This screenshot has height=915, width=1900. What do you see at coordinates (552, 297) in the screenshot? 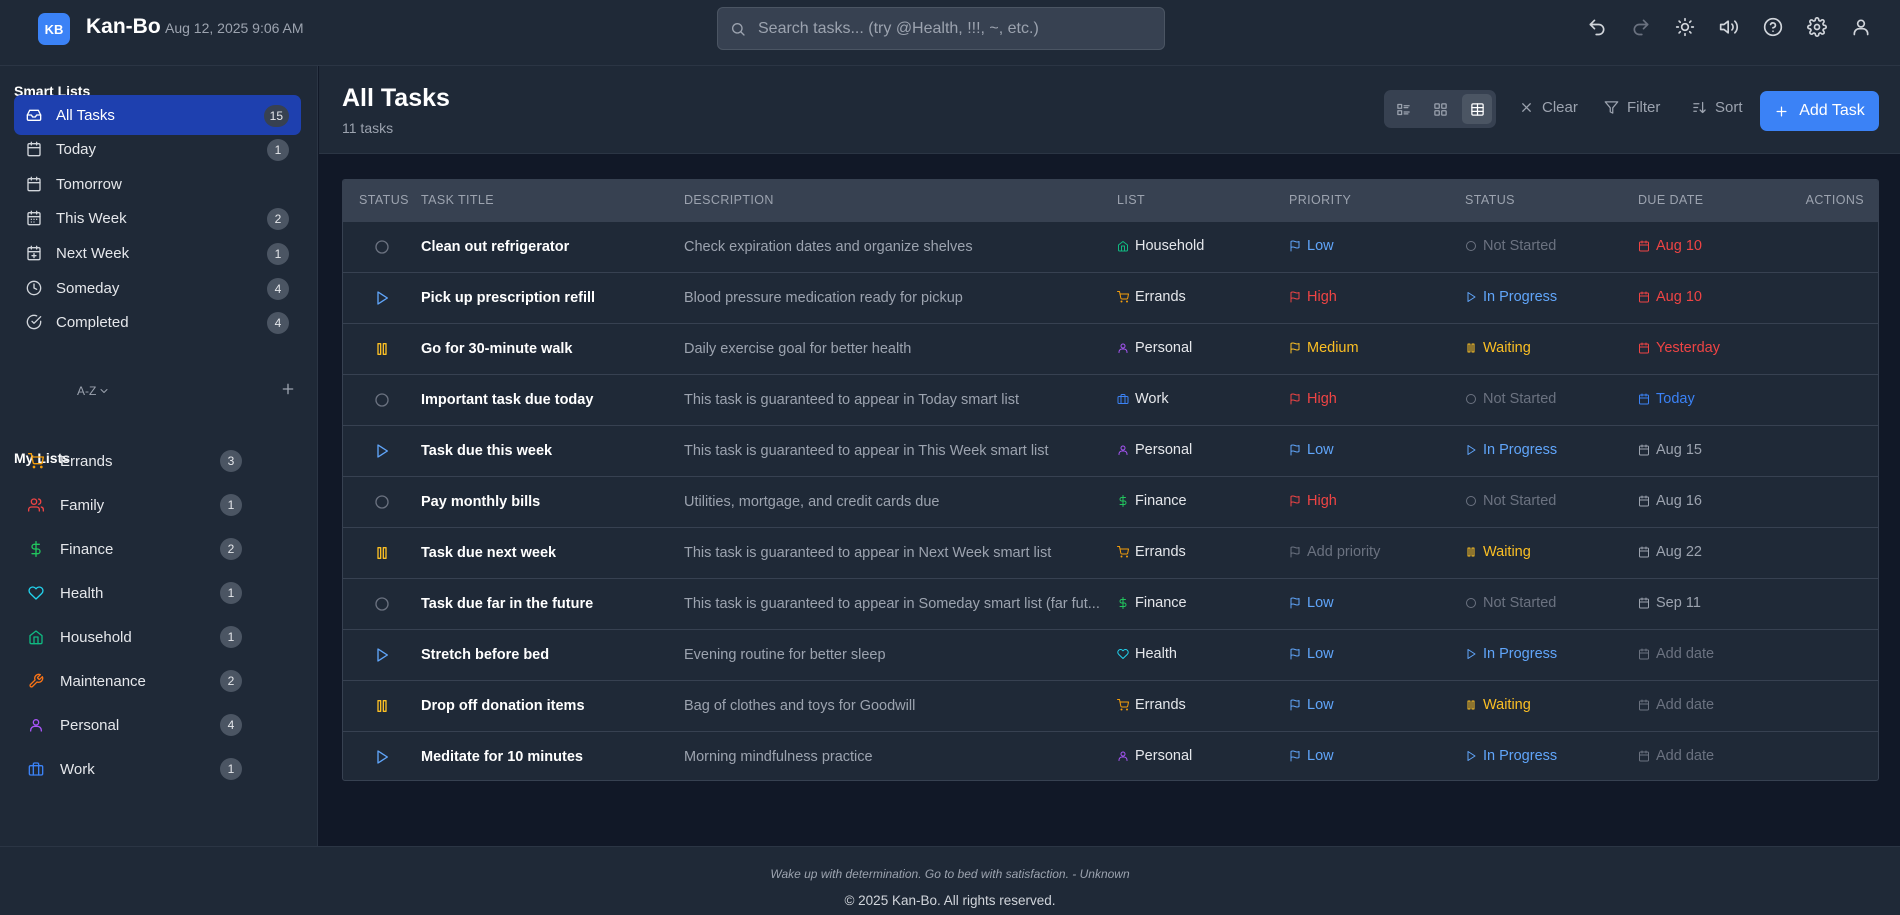
I see `task-title: Pick up prescription refill` at bounding box center [552, 297].